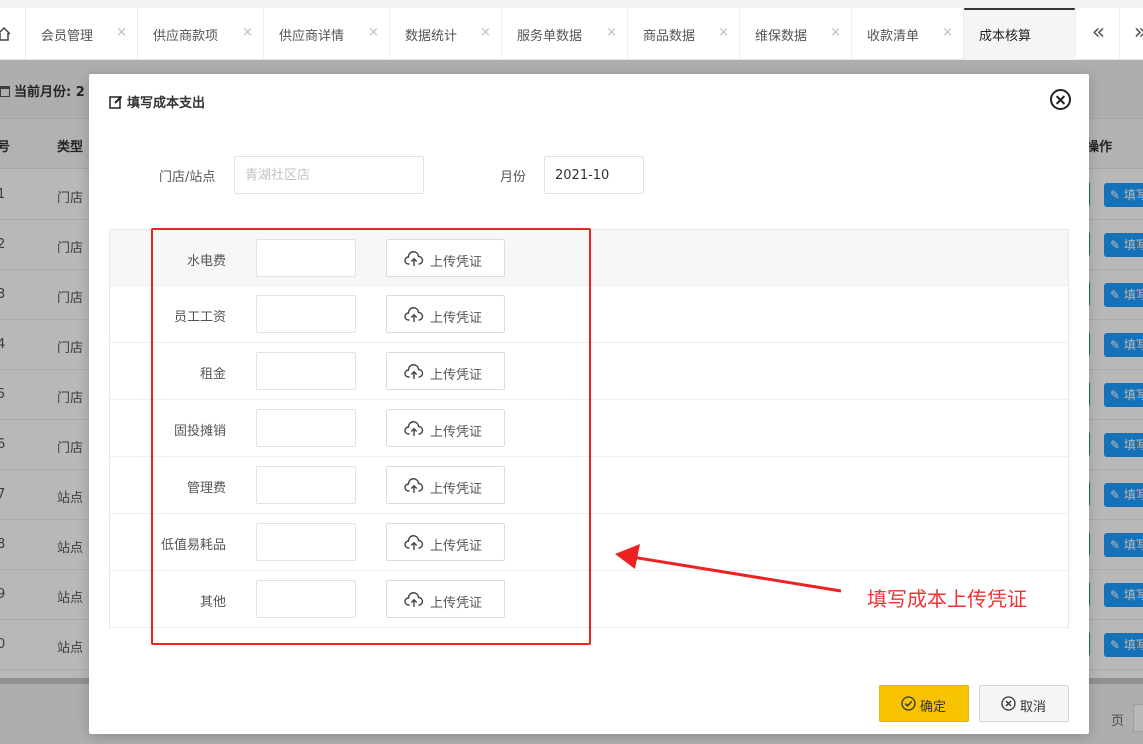 This screenshot has width=1143, height=744. What do you see at coordinates (933, 707) in the screenshot?
I see `confirm-label: 确定` at bounding box center [933, 707].